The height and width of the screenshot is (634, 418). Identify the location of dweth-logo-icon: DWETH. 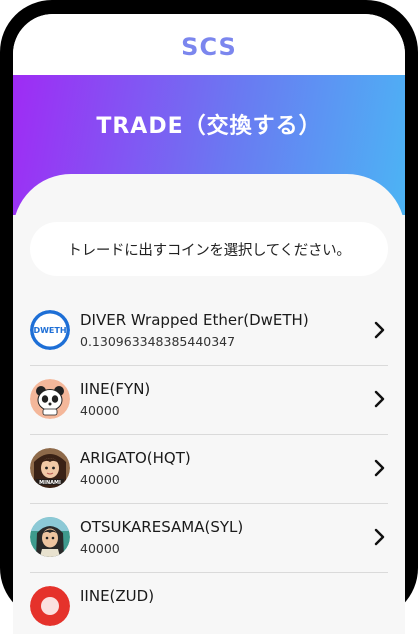
(50, 330).